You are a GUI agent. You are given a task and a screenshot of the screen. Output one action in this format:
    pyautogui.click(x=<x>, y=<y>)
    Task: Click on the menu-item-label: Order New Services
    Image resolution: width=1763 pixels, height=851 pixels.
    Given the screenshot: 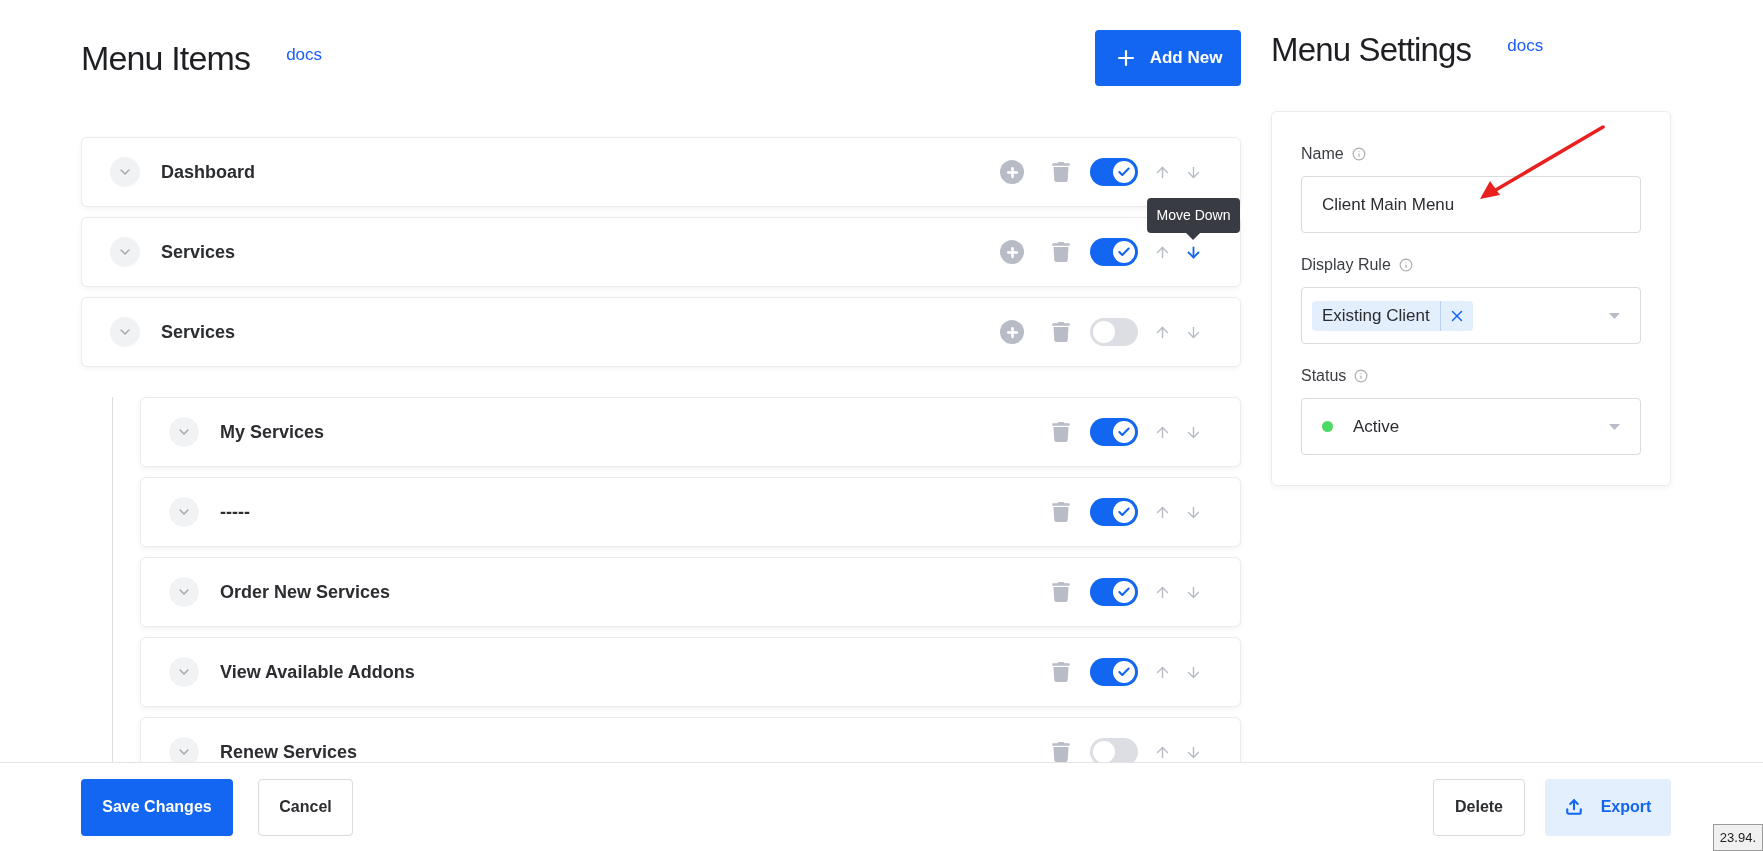 What is the action you would take?
    pyautogui.click(x=305, y=592)
    